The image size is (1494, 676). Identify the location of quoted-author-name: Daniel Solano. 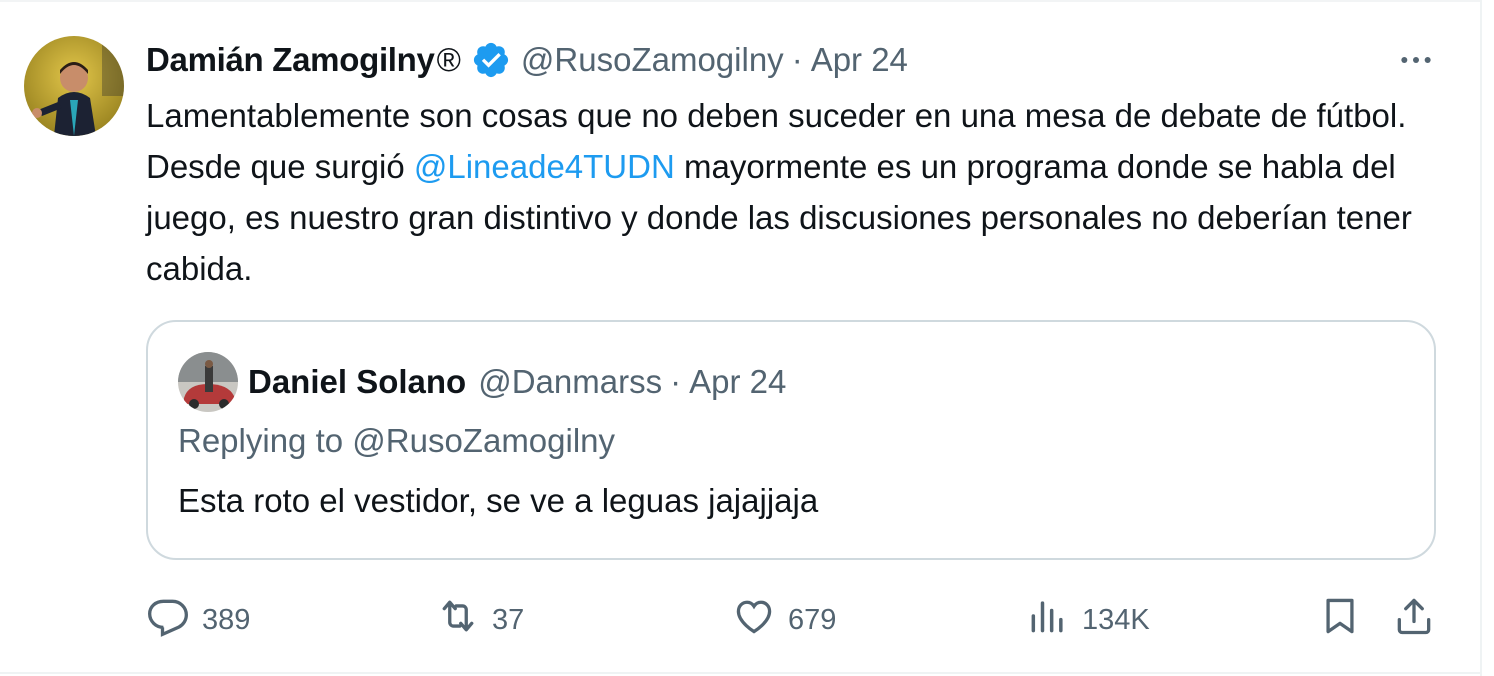
(357, 382).